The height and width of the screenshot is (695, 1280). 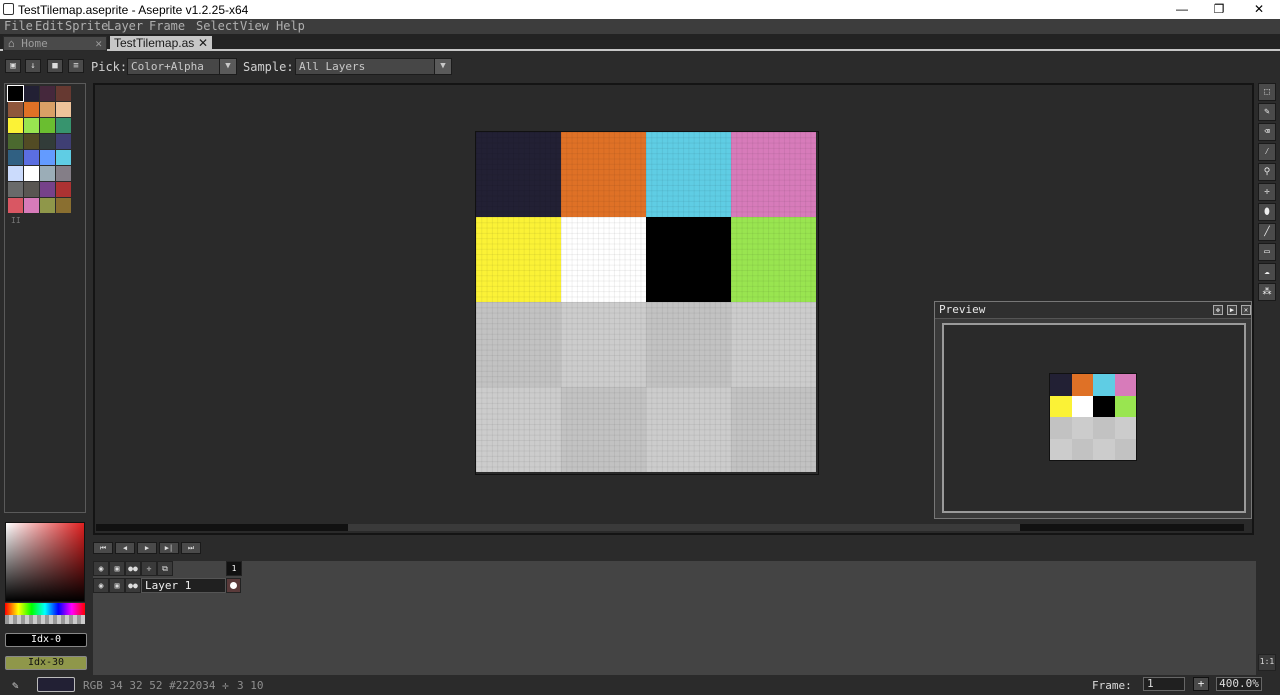 What do you see at coordinates (1267, 662) in the screenshot?
I see `timeline-size-icon: 1:1` at bounding box center [1267, 662].